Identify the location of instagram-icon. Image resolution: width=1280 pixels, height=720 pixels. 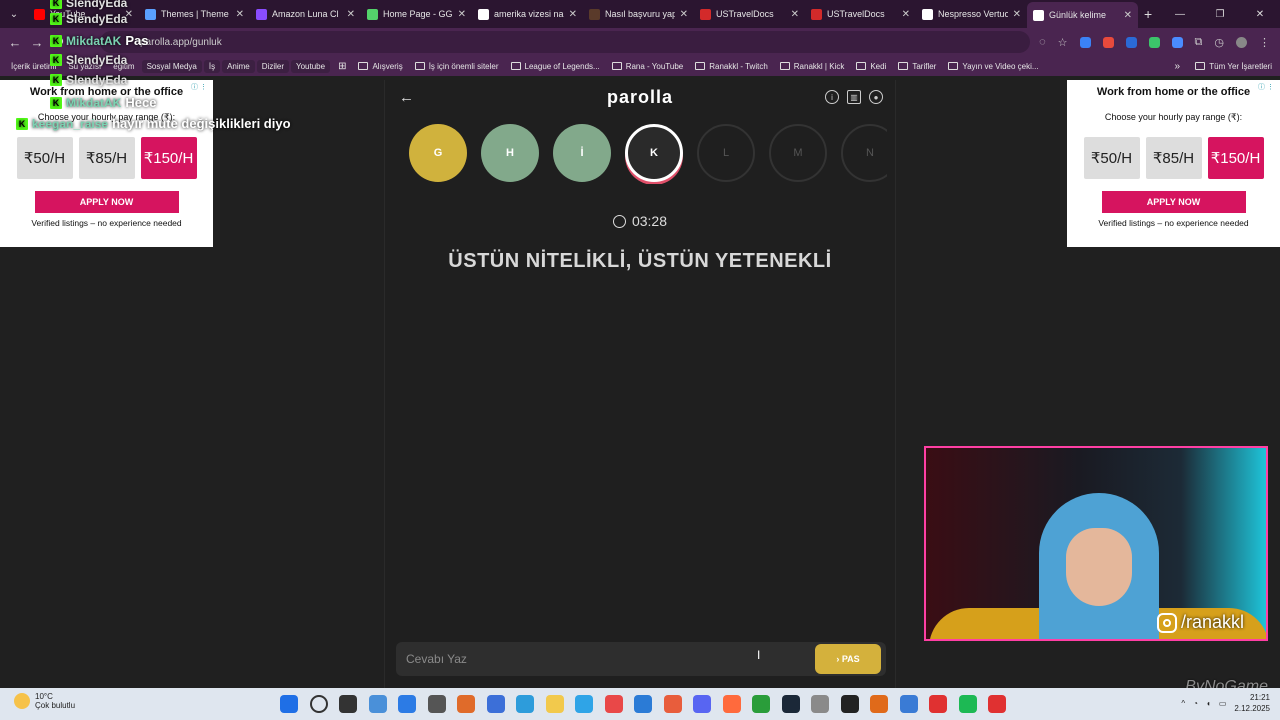
(1166, 622).